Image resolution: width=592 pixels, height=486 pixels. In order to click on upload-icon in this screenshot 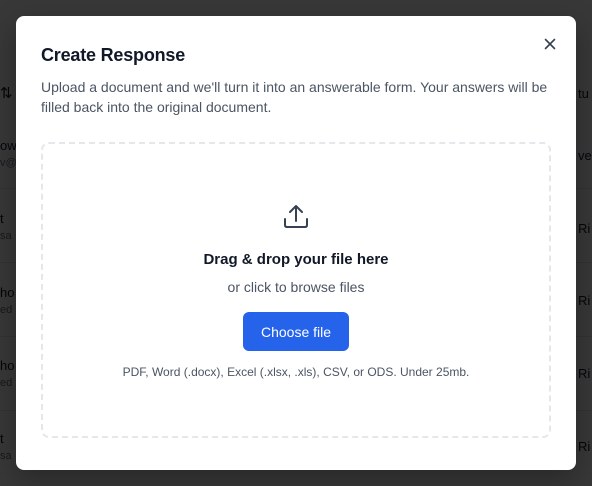, I will do `click(296, 216)`.